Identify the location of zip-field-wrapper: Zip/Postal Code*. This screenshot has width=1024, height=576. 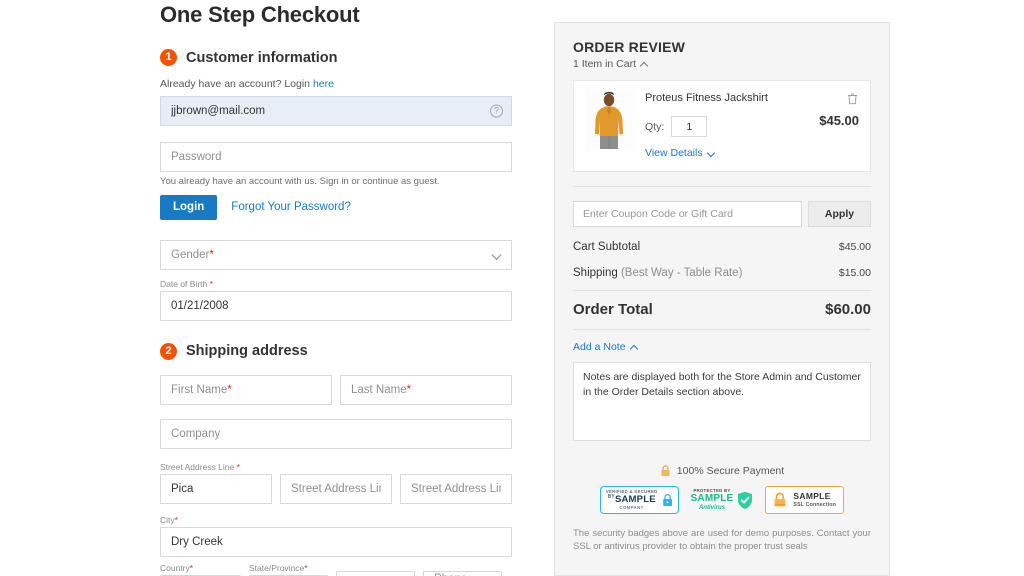
(375, 573).